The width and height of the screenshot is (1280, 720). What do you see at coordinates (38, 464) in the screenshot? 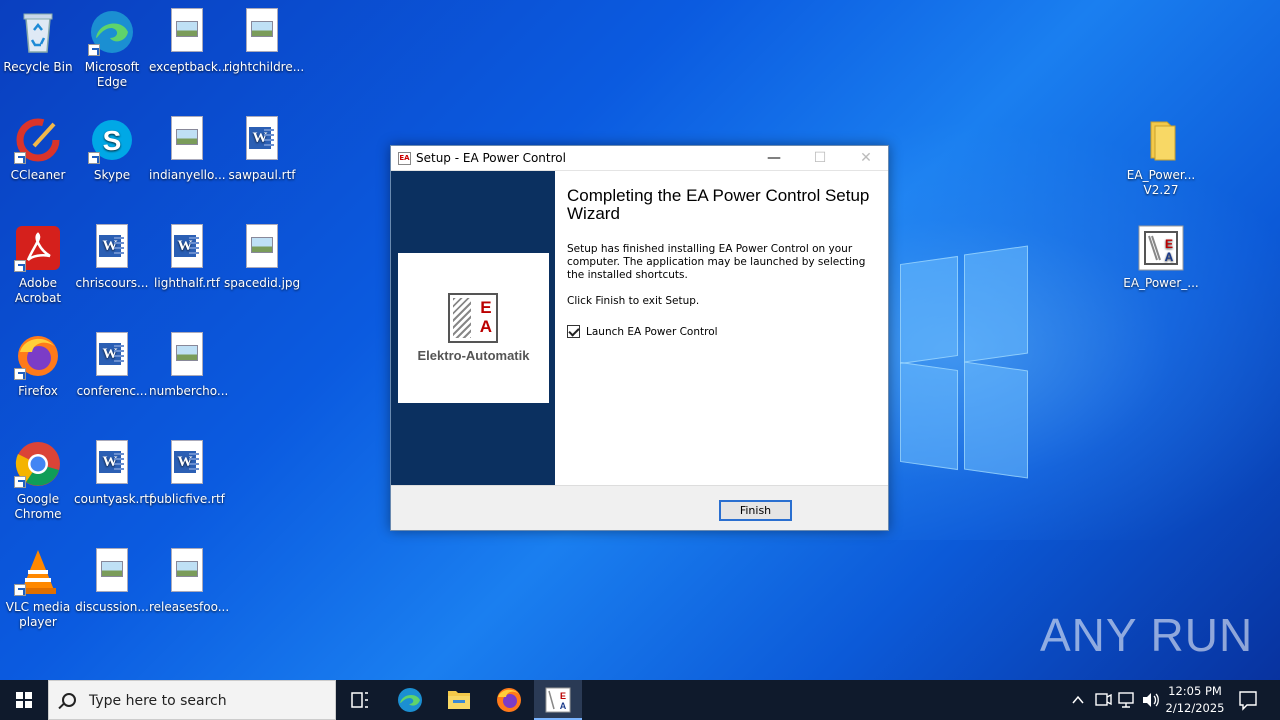
I see `chrome-icon` at bounding box center [38, 464].